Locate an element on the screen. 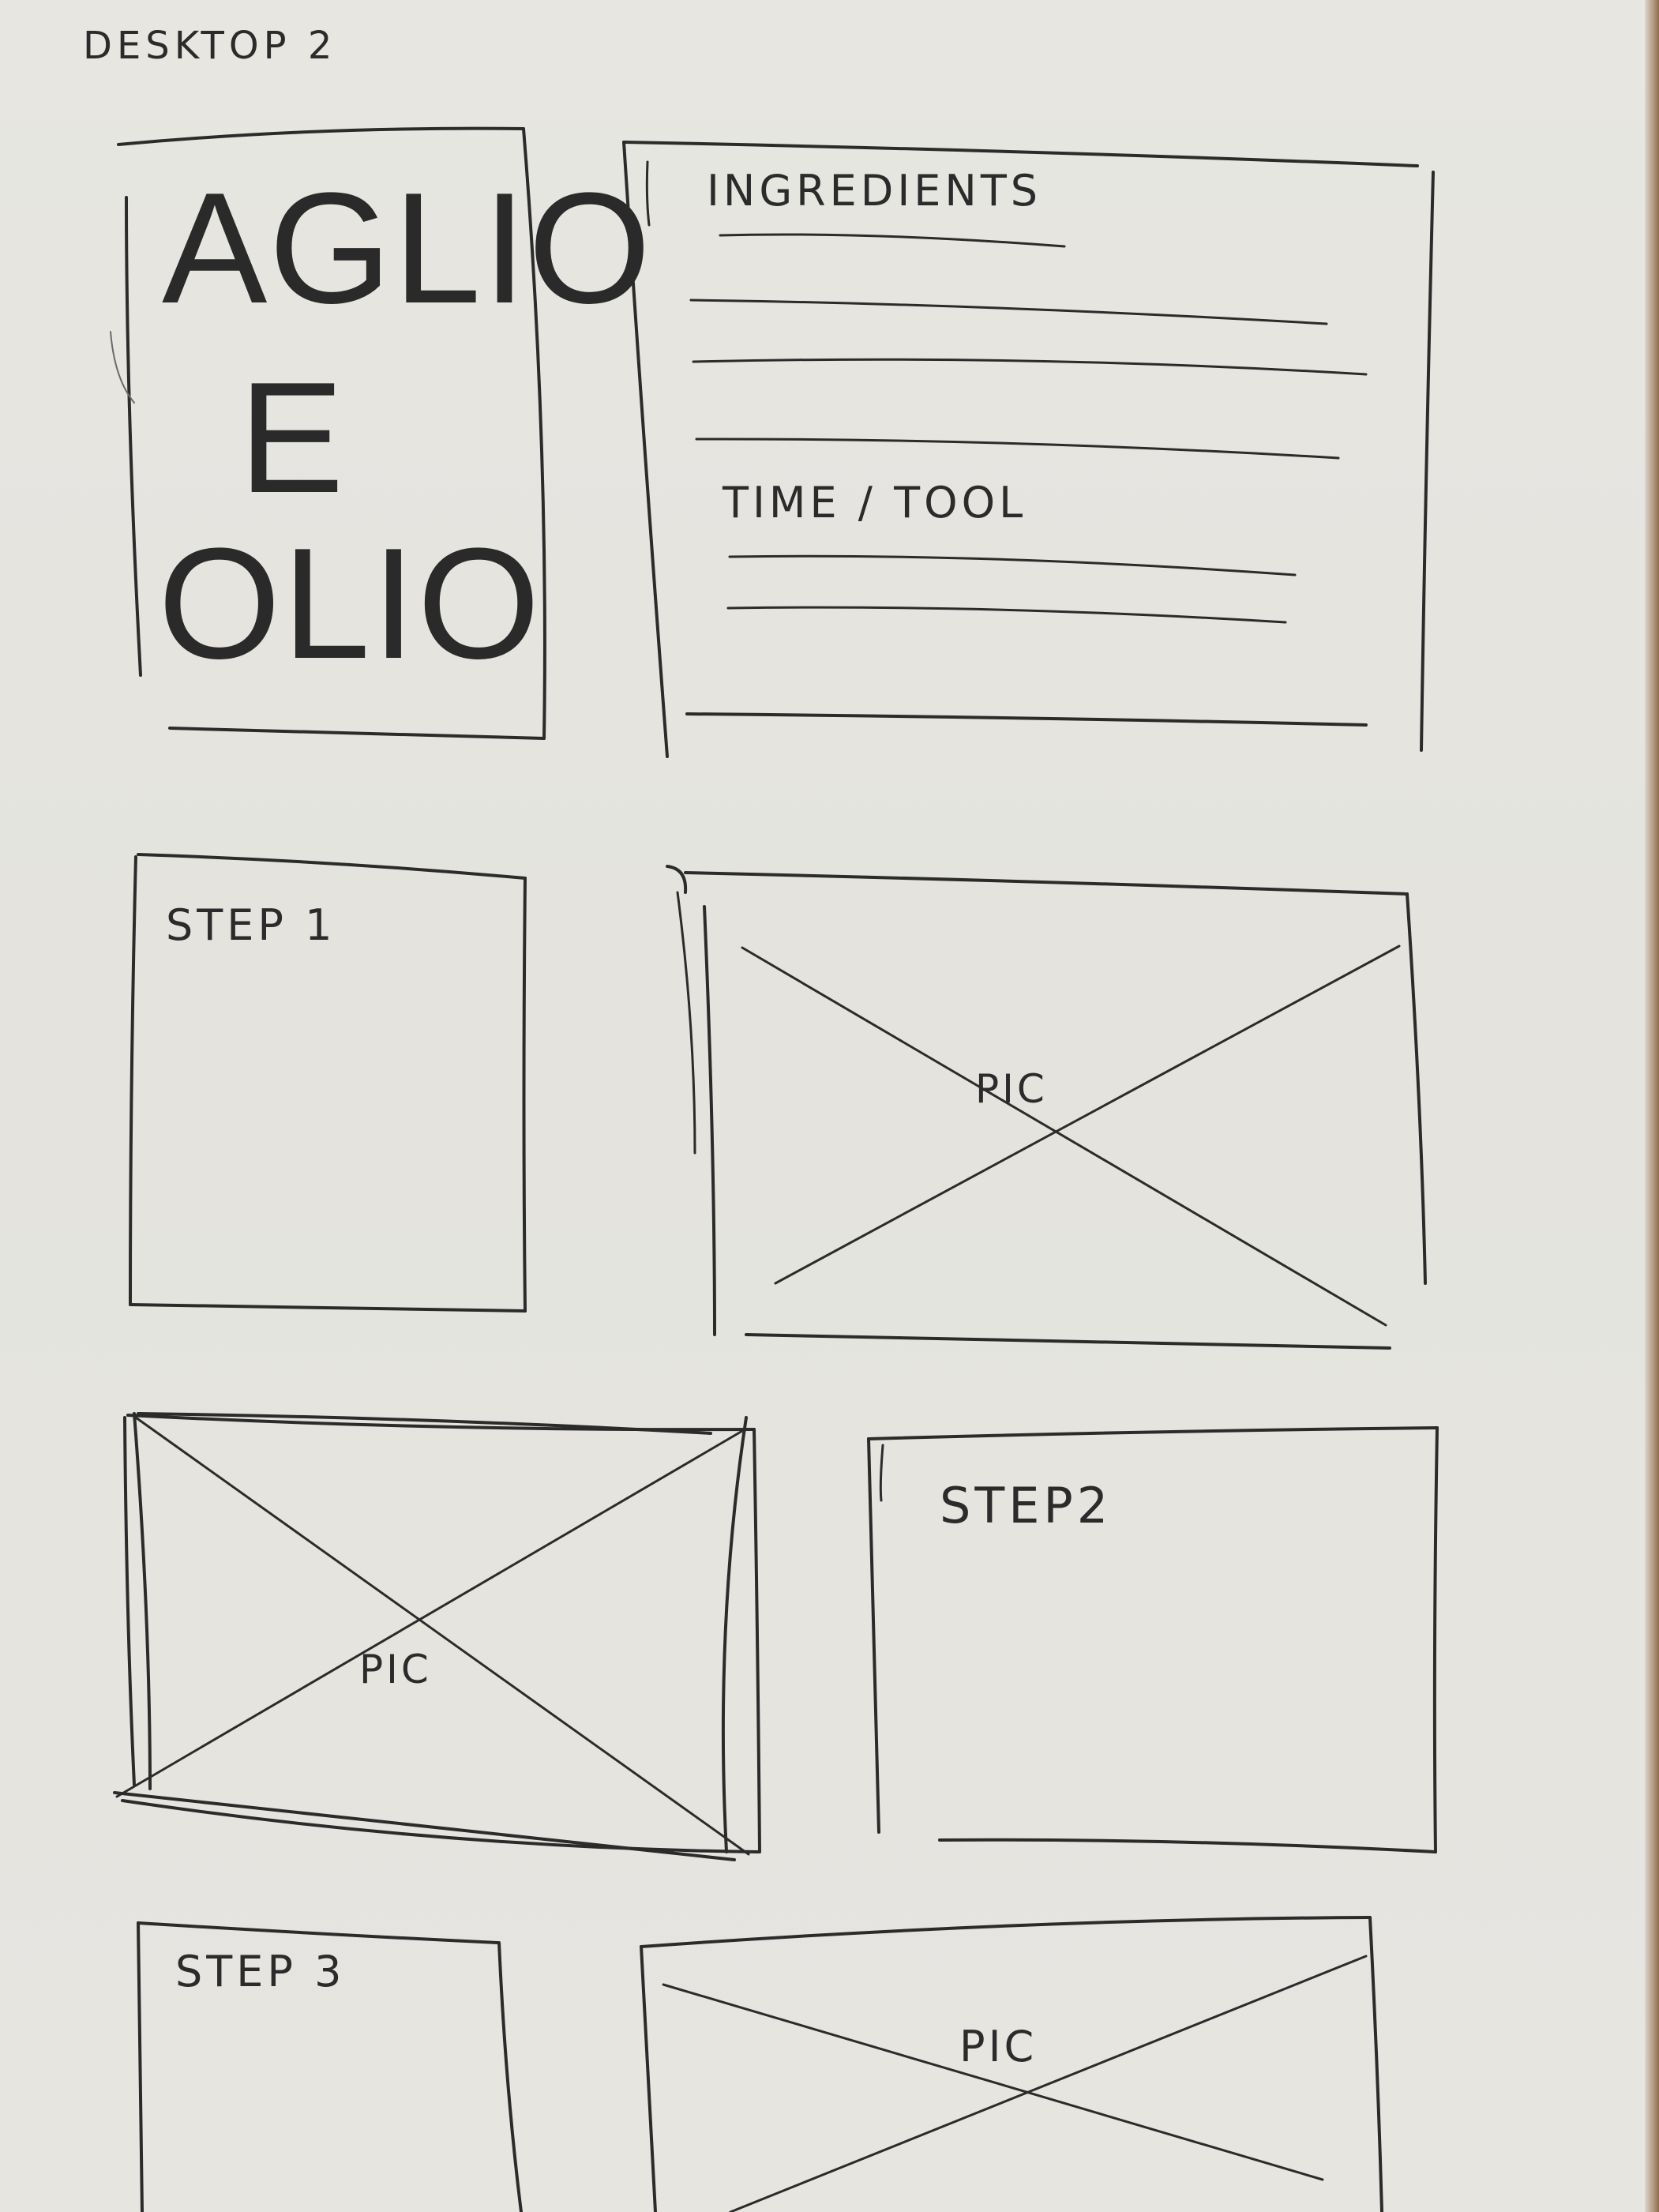  step-2-image-label: PIC is located at coordinates (395, 1669).